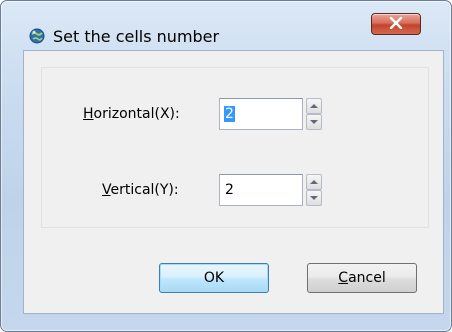  I want to click on vertical-spin-down-button, so click(314, 198).